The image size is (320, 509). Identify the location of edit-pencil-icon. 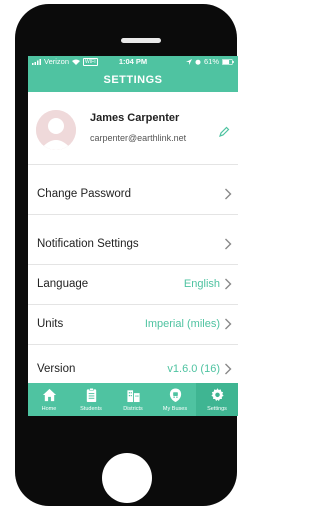
(224, 132).